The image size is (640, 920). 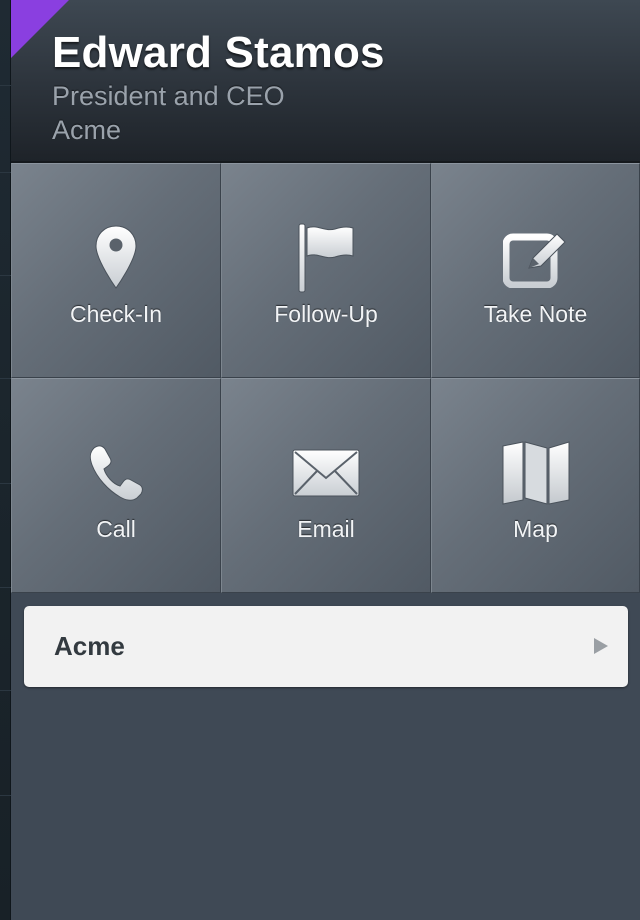 I want to click on email-label: Email, so click(x=326, y=529).